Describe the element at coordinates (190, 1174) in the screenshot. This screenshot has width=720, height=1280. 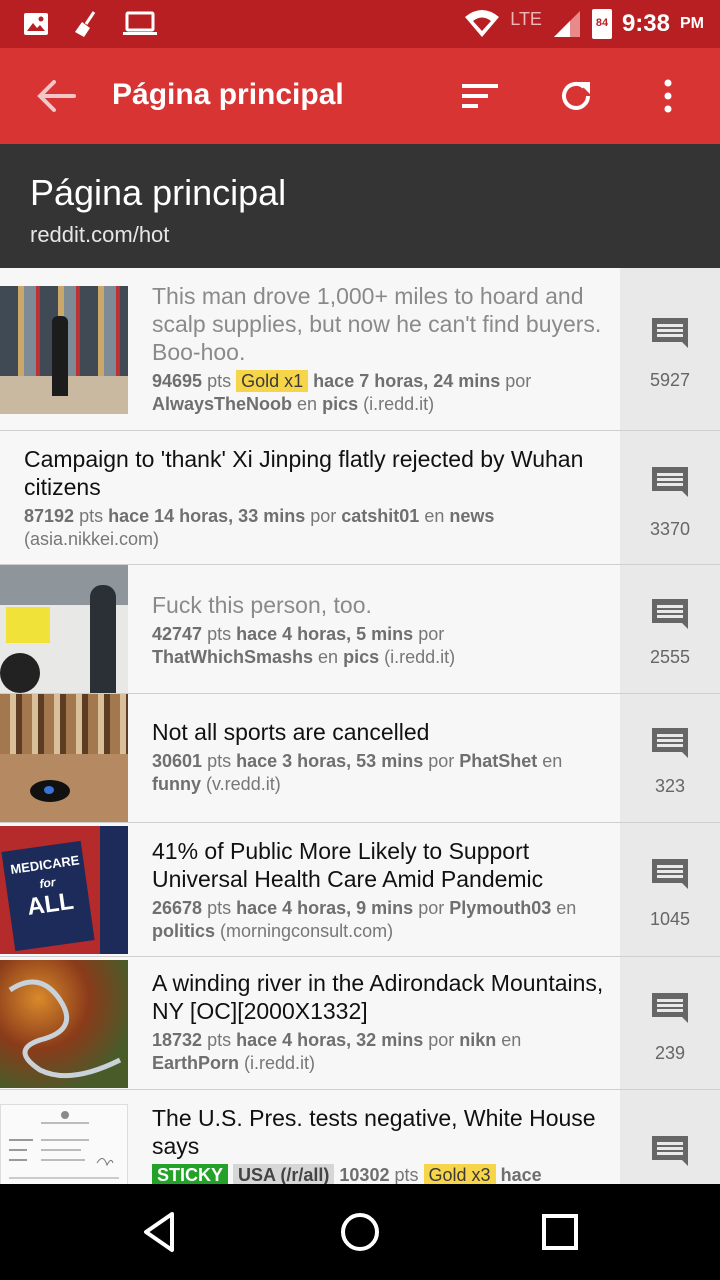
I see `sticky-badge: STICKY` at that location.